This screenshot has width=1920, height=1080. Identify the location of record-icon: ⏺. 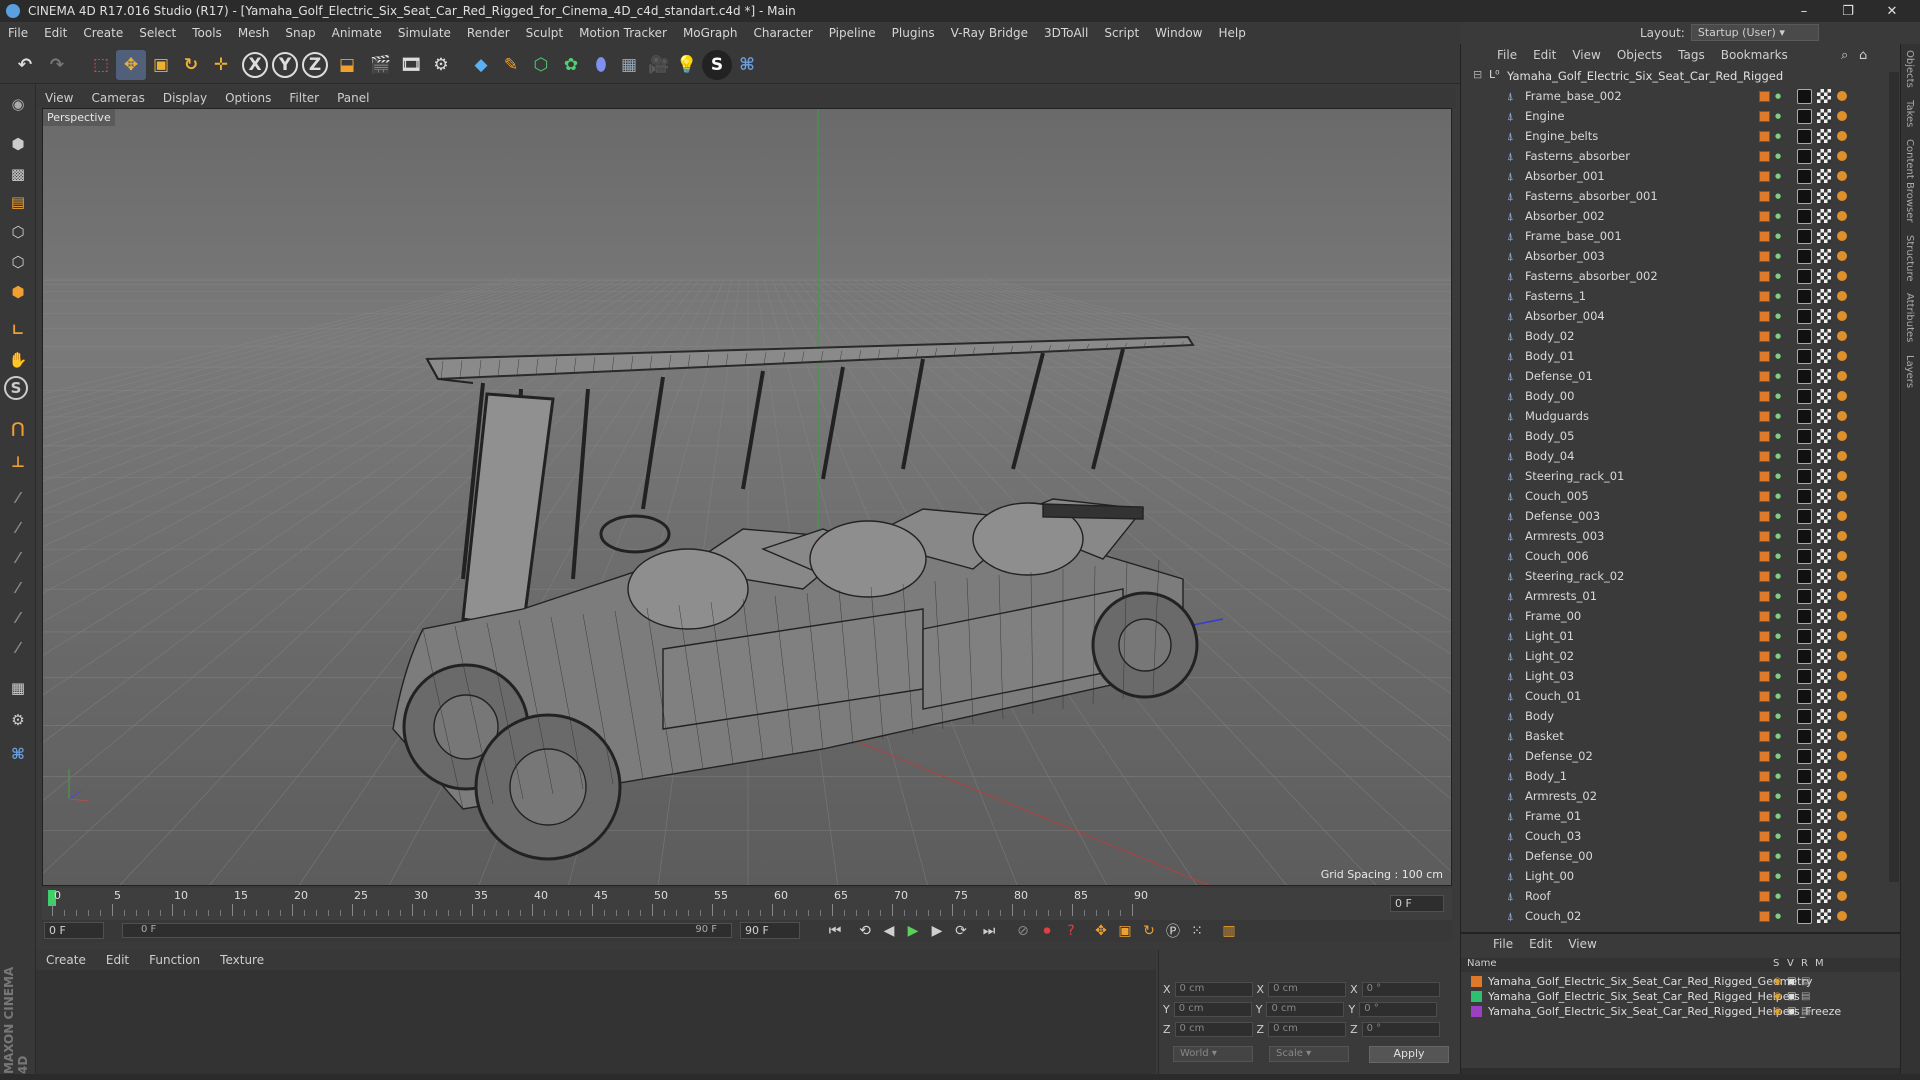
(1047, 931).